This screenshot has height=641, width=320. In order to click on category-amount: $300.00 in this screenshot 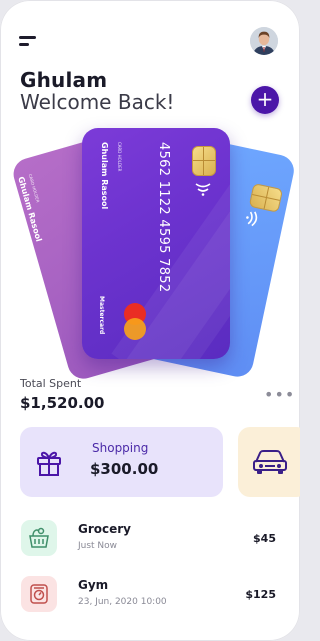, I will do `click(124, 469)`.